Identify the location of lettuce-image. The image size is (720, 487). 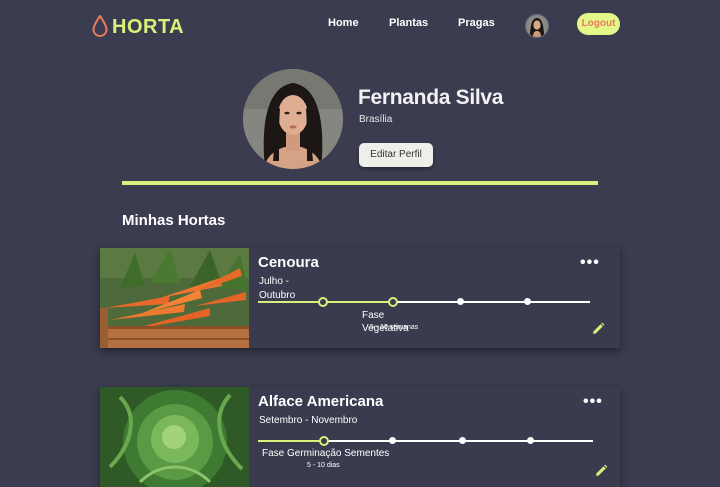
(174, 437).